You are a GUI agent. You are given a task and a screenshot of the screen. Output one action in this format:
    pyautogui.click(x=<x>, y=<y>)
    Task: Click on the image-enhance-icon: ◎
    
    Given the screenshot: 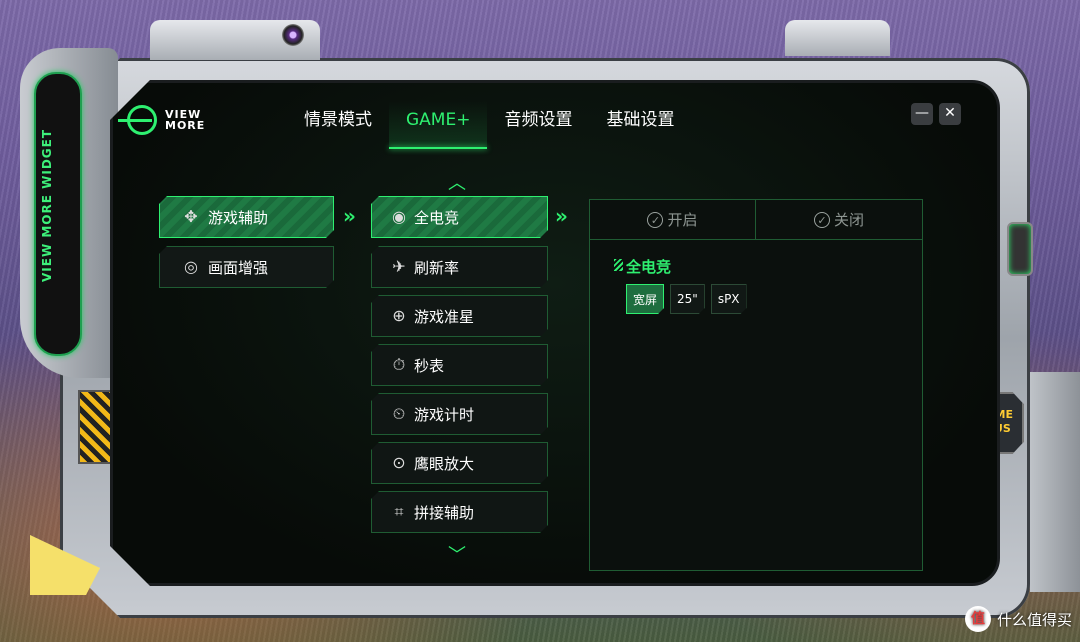 What is the action you would take?
    pyautogui.click(x=191, y=266)
    